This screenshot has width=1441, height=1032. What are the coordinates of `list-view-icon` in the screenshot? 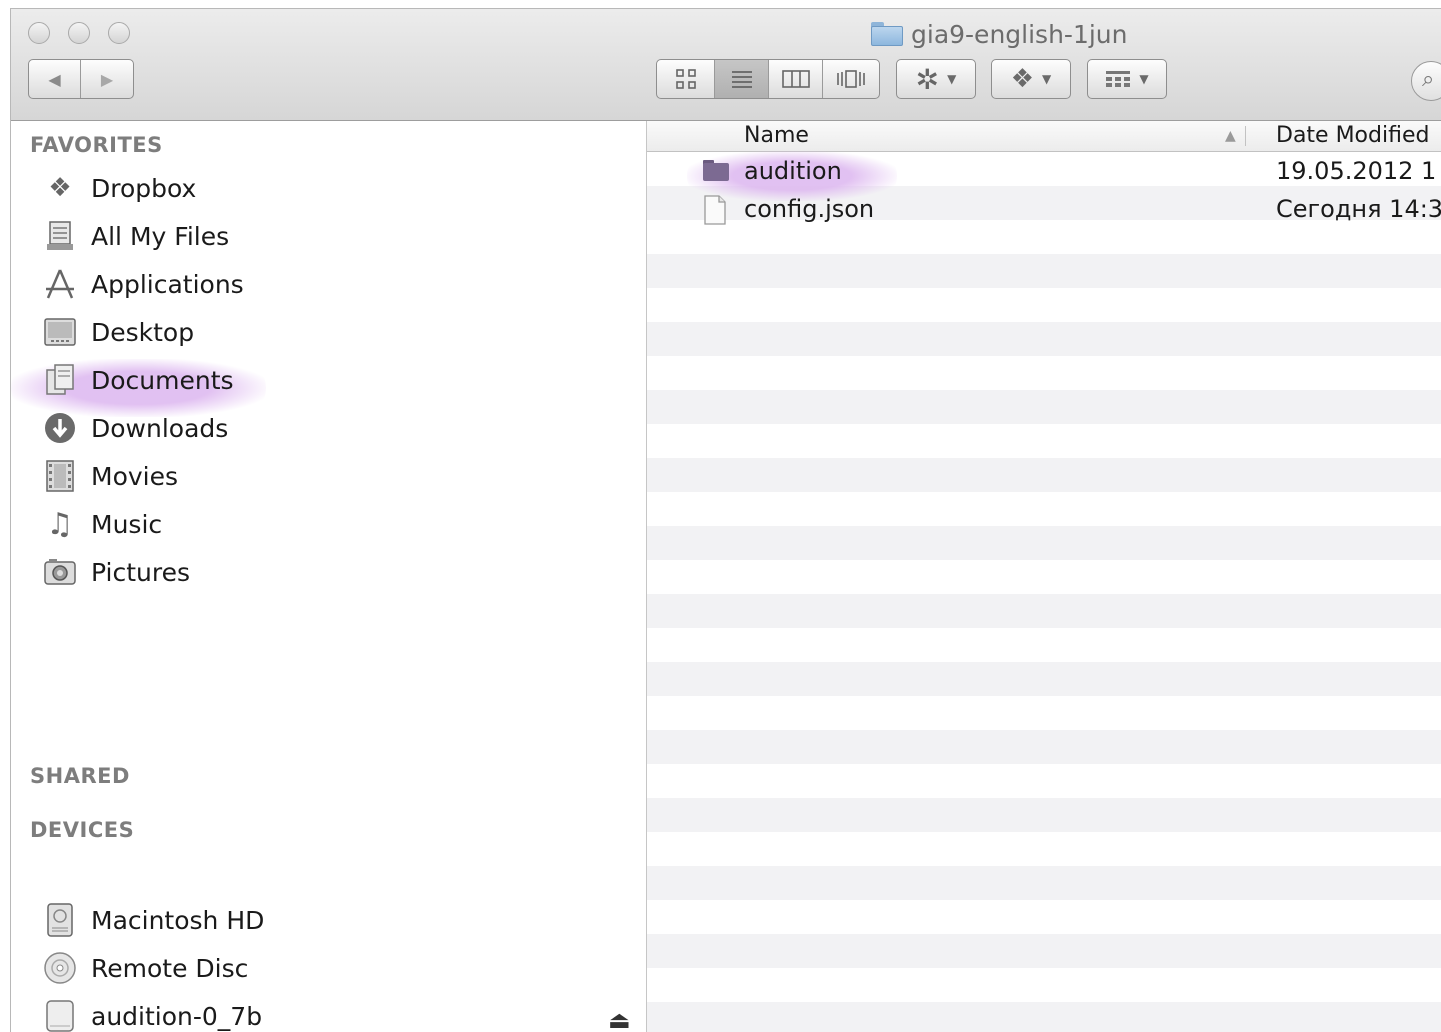 It's located at (741, 79).